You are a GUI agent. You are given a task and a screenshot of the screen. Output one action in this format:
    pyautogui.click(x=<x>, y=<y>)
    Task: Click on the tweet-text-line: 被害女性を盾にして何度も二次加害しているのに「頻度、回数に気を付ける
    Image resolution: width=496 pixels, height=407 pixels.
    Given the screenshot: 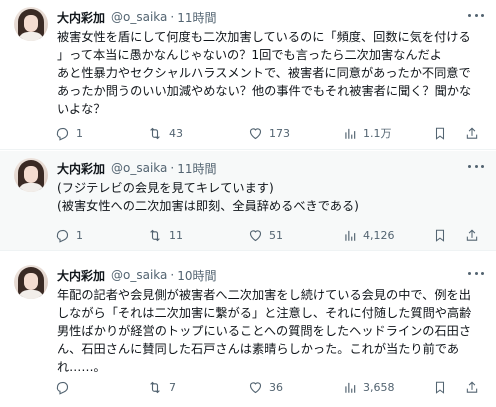 What is the action you would take?
    pyautogui.click(x=264, y=37)
    